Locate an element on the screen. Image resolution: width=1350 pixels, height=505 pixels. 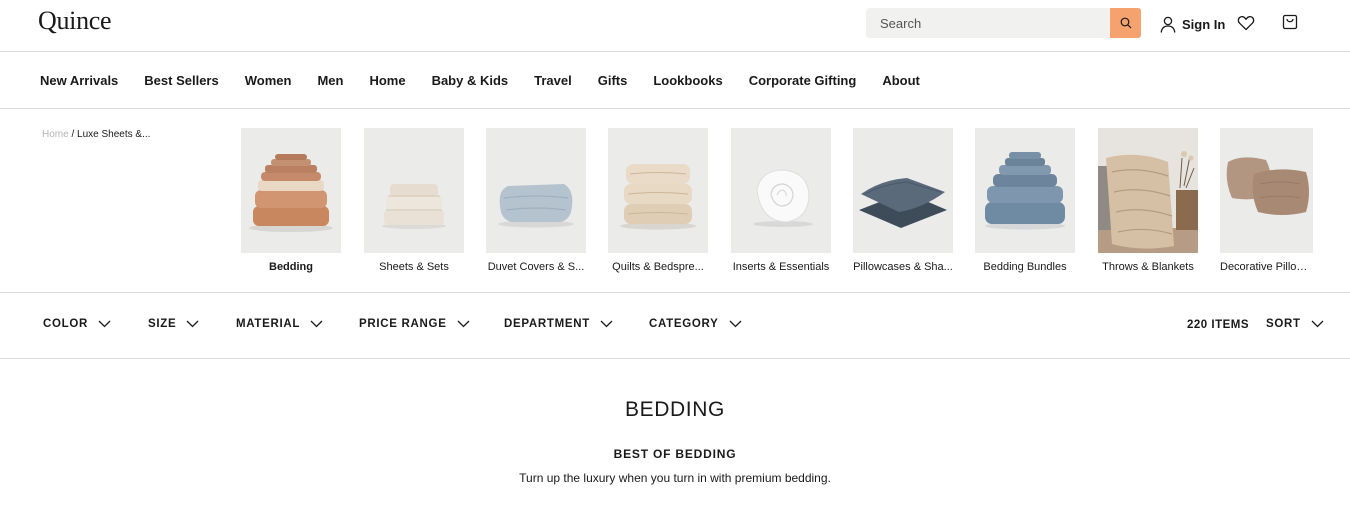
nav-item-travel: Travel is located at coordinates (553, 80).